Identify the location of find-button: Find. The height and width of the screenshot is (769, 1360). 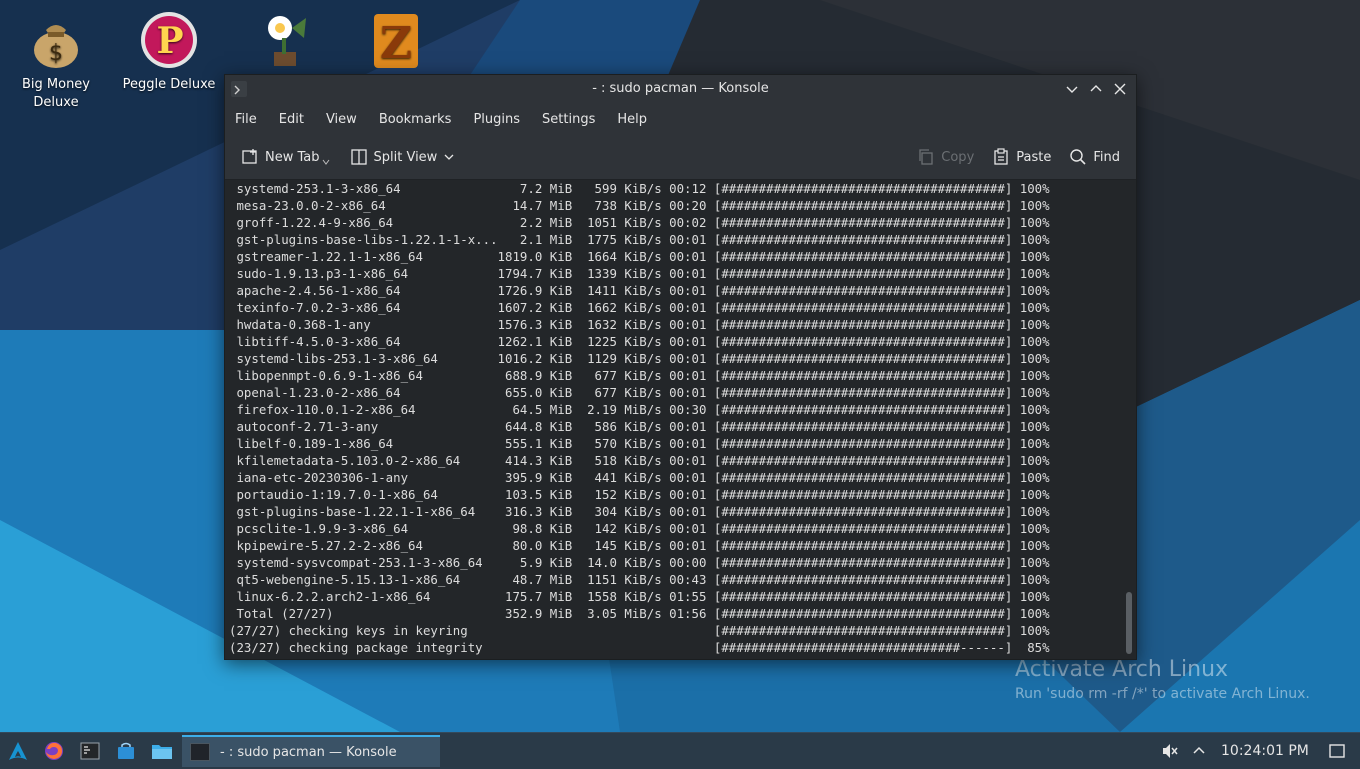
(1094, 157).